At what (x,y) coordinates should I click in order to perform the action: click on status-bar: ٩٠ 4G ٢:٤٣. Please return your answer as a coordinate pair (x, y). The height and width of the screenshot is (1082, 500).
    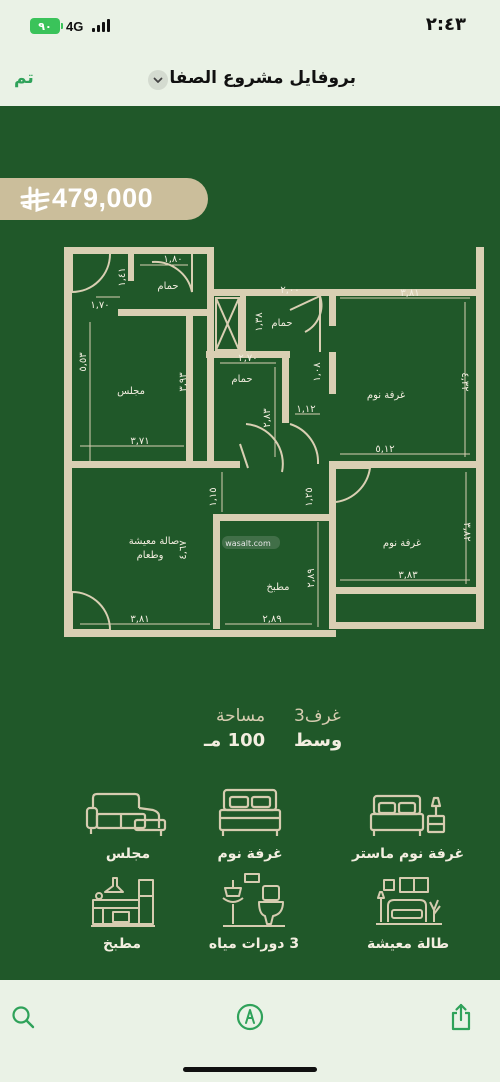
    Looking at the image, I should click on (250, 28).